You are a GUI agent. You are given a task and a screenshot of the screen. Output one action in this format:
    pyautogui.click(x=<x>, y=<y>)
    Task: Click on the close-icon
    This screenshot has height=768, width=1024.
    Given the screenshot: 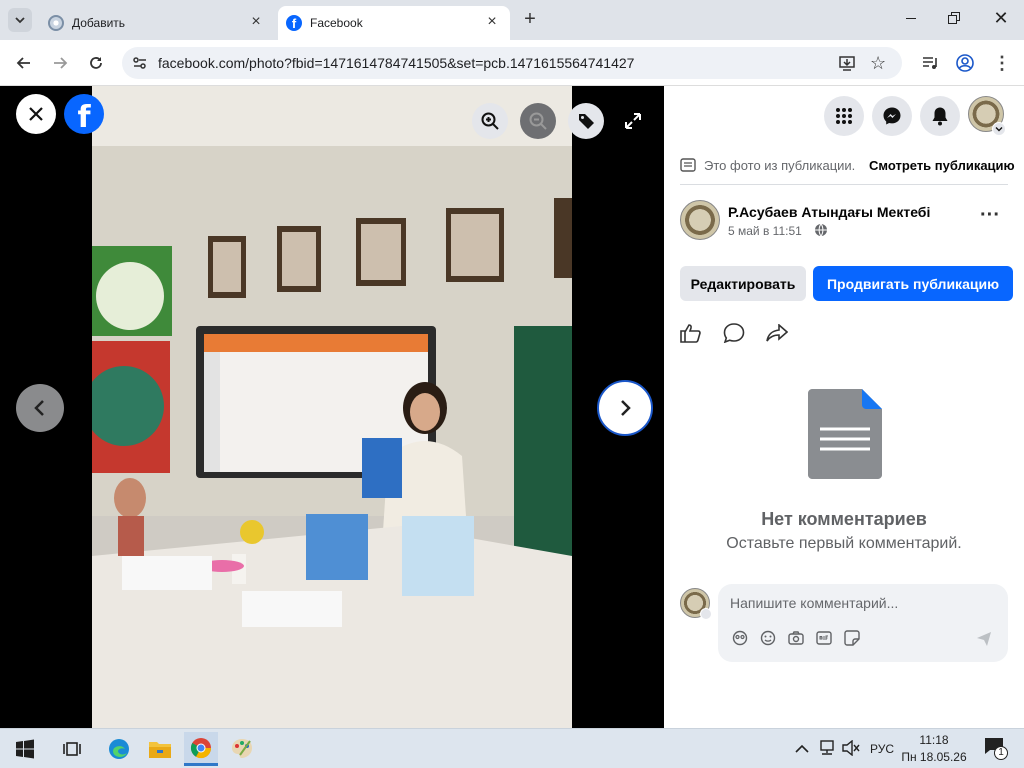 What is the action you would take?
    pyautogui.click(x=36, y=114)
    